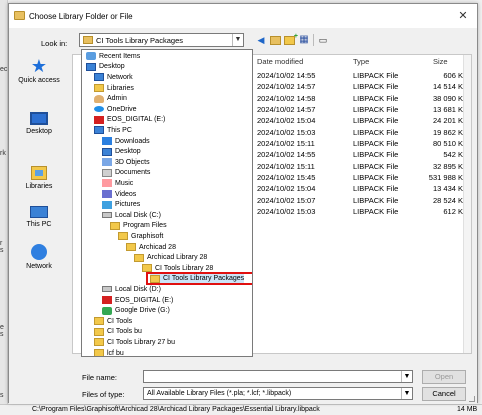 The image size is (482, 415). Describe the element at coordinates (286, 212) in the screenshot. I see `file-date: 2024/10/02 15:03` at that location.